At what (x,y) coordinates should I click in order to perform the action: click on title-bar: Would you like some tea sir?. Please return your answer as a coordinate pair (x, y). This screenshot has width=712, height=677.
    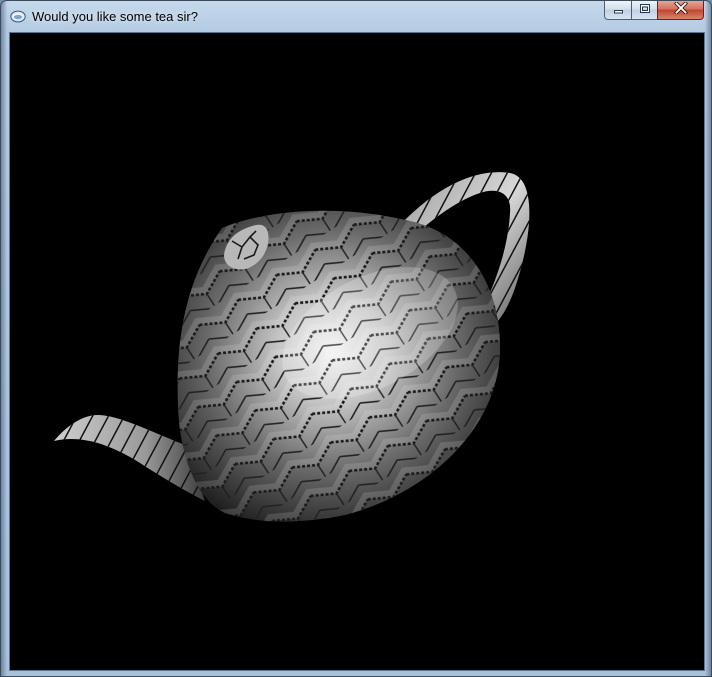
    Looking at the image, I should click on (356, 16).